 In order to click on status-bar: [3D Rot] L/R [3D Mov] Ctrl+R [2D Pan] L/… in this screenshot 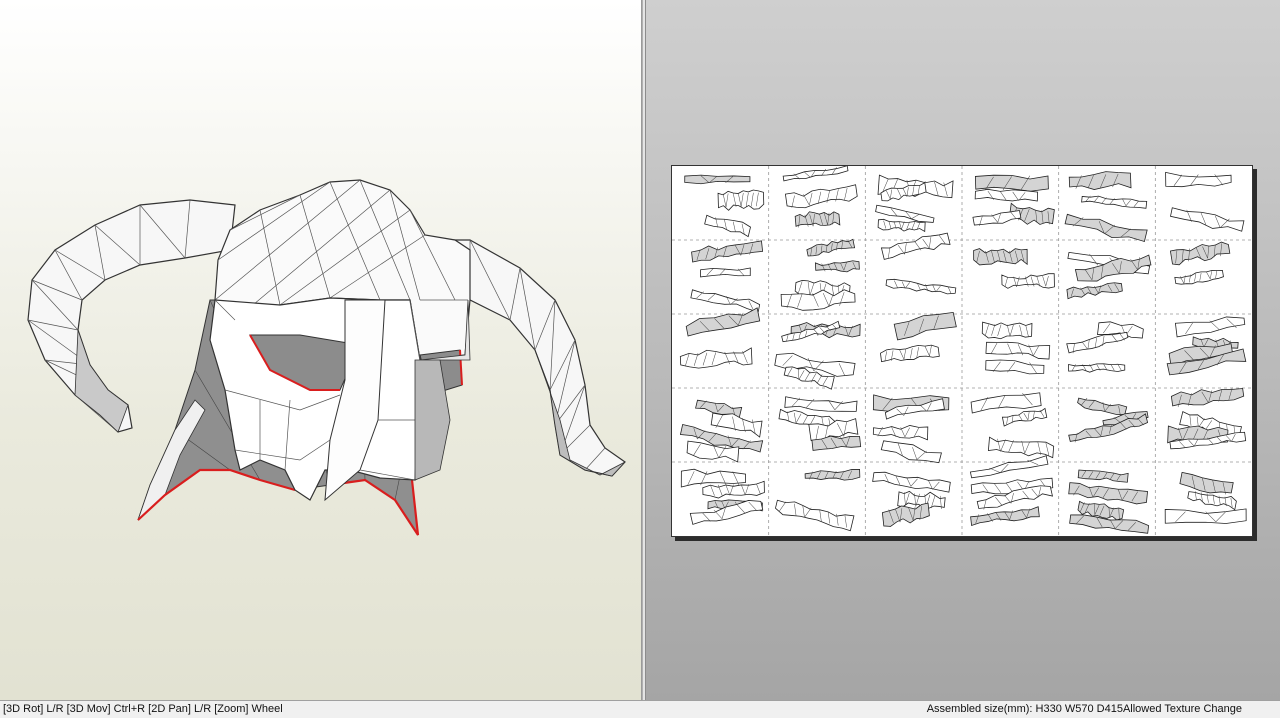, I will do `click(640, 709)`.